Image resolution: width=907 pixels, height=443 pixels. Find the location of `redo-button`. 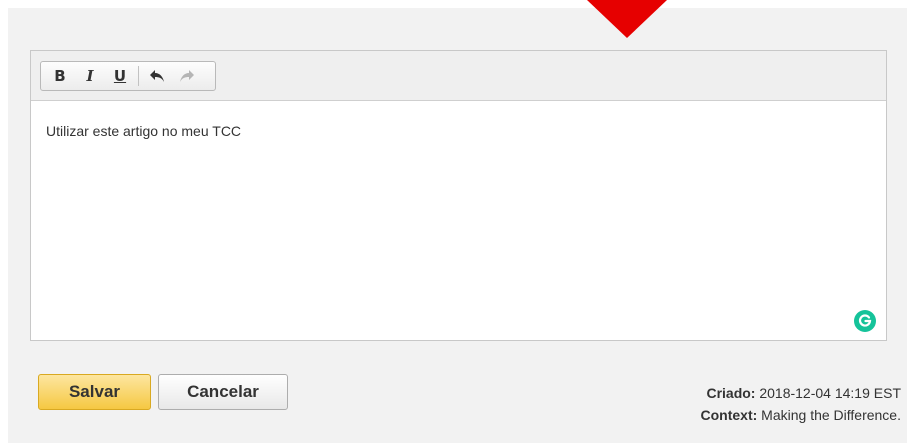

redo-button is located at coordinates (187, 76).